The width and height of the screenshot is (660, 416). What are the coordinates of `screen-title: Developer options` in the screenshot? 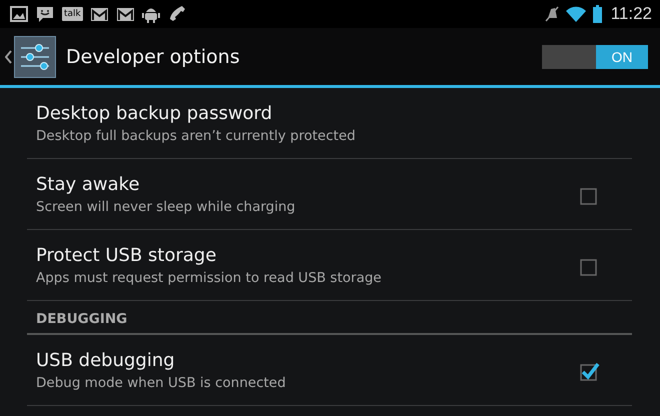 It's located at (153, 57).